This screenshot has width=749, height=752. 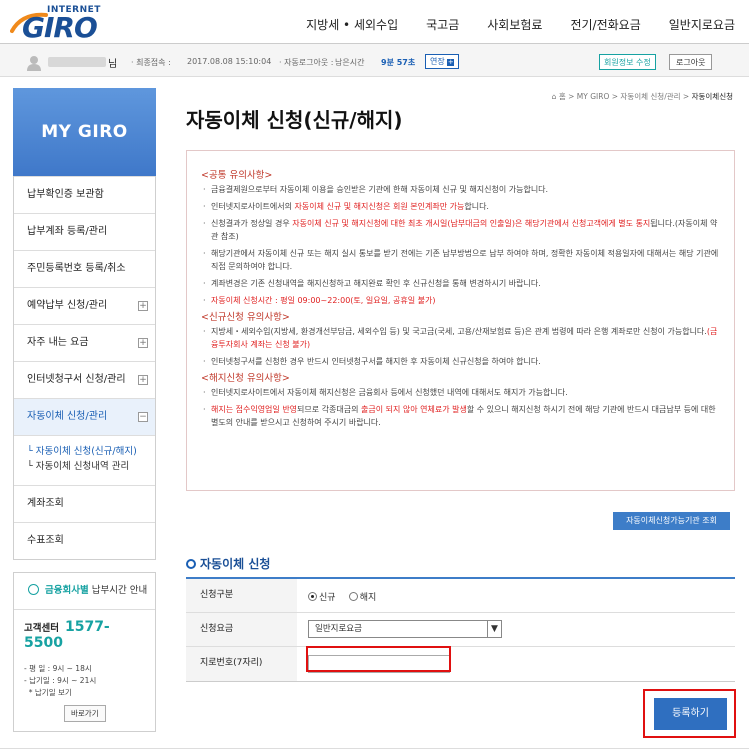 What do you see at coordinates (229, 61) in the screenshot?
I see `last-login-value: 2017.08.08 15:10:04` at bounding box center [229, 61].